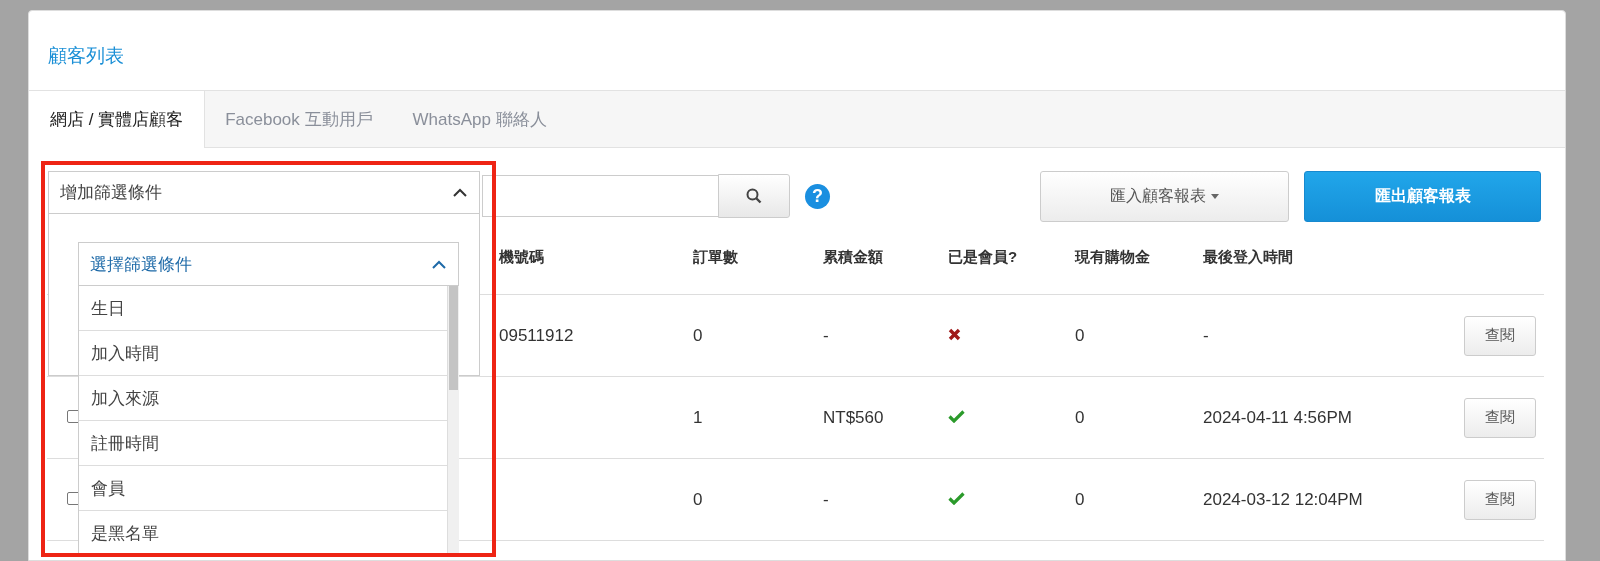 The image size is (1600, 561). What do you see at coordinates (522, 257) in the screenshot?
I see `column-header: 機號碼` at bounding box center [522, 257].